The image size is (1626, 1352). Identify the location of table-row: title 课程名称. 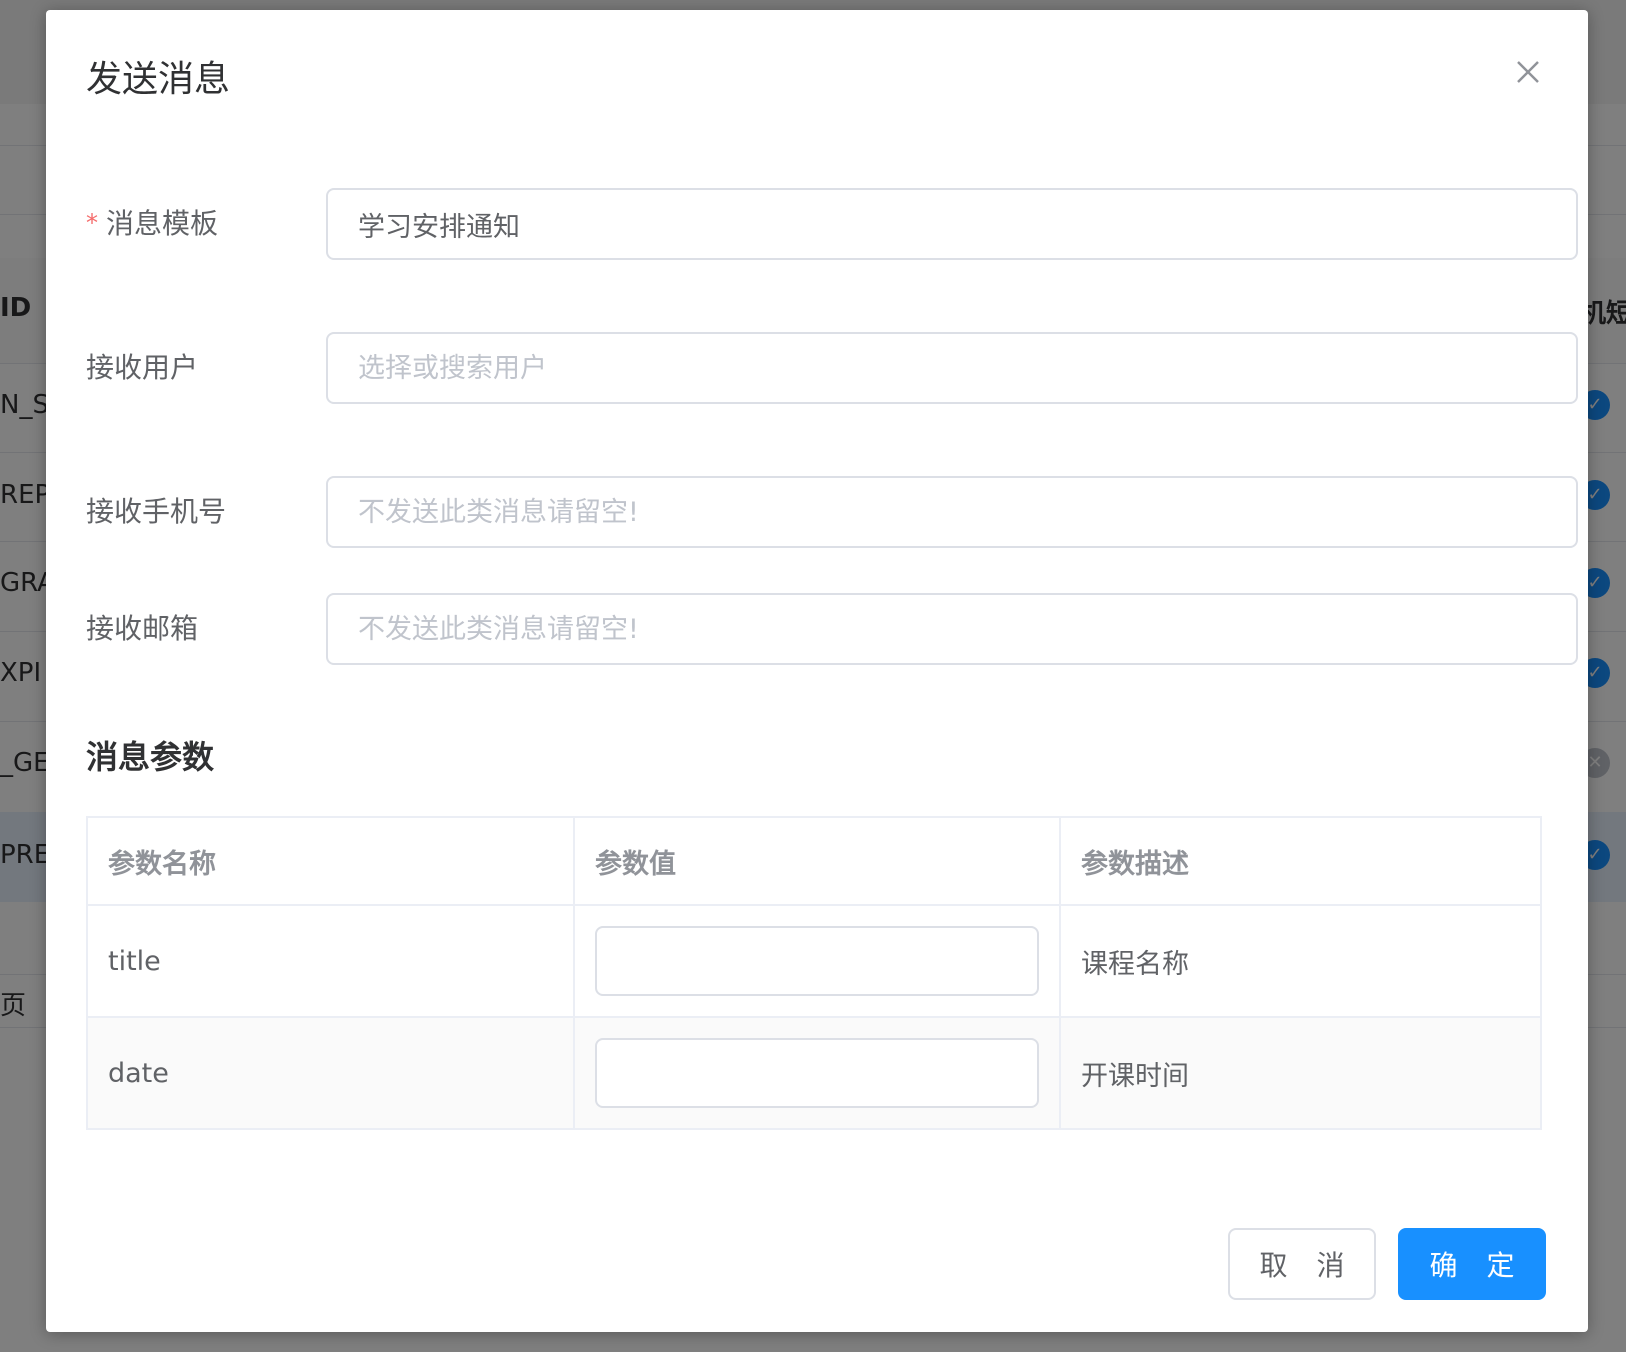
(814, 961).